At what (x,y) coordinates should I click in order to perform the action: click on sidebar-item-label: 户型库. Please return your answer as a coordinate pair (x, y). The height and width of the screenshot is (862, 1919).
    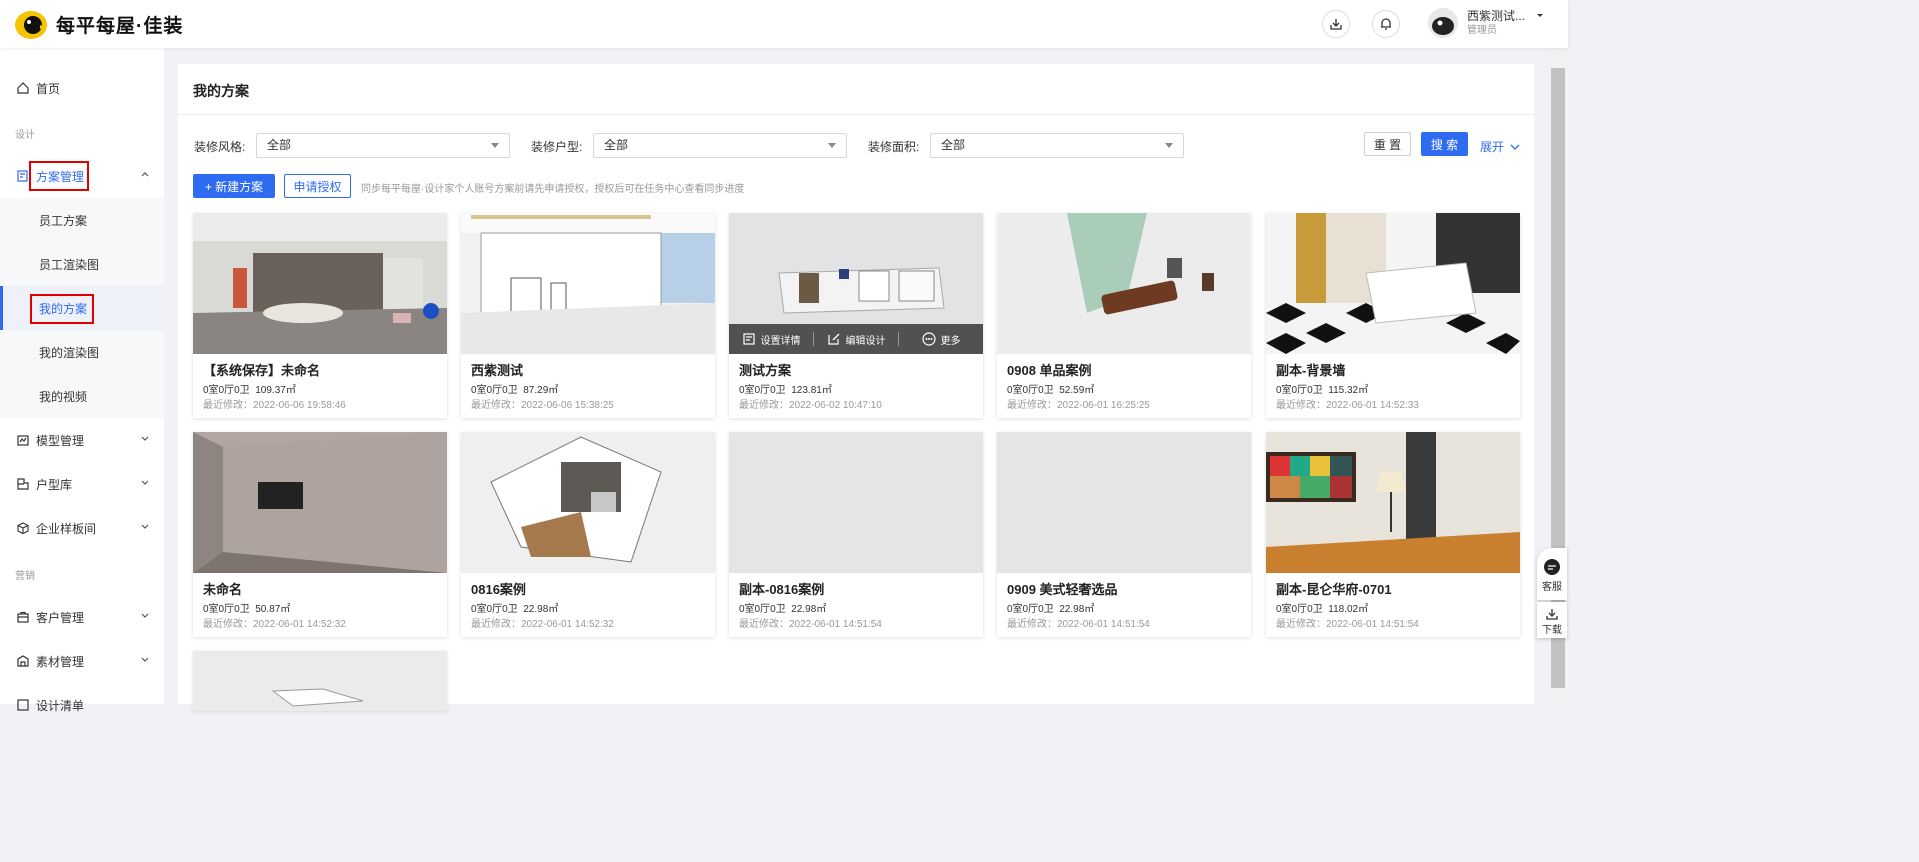
    Looking at the image, I should click on (54, 484).